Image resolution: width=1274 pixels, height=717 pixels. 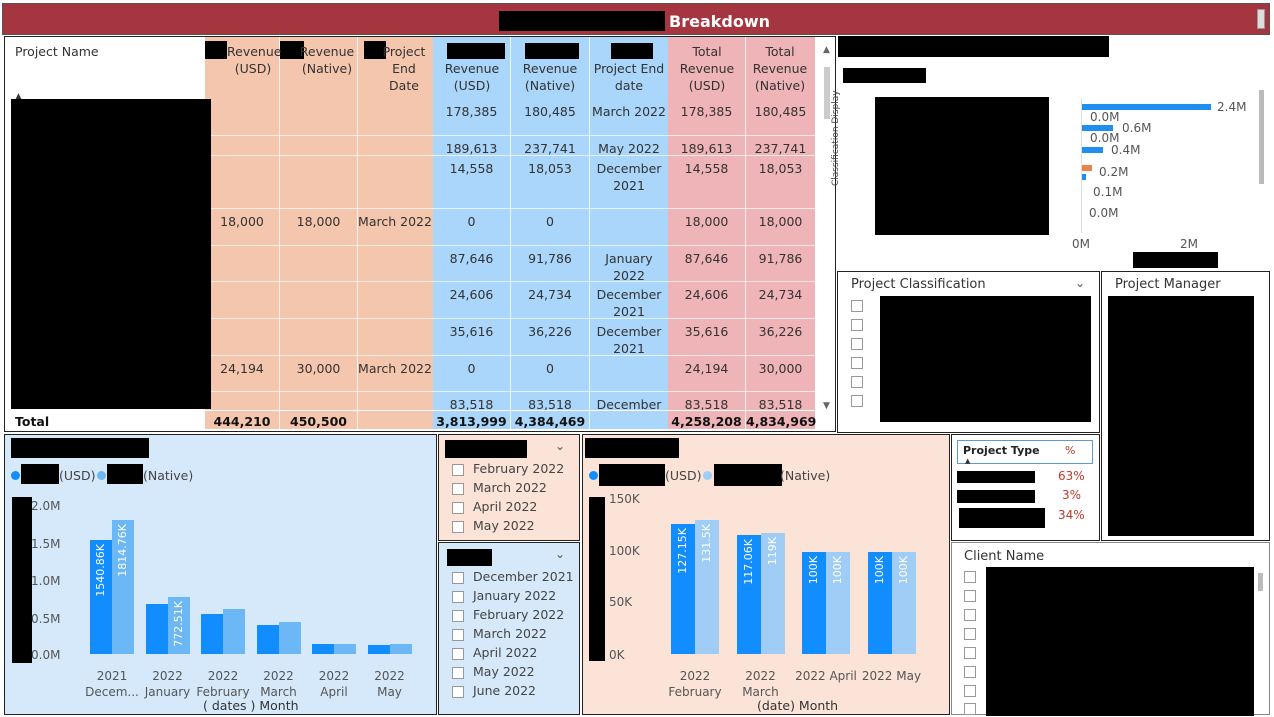 What do you see at coordinates (122, 550) in the screenshot?
I see `data-label: 1814.76K` at bounding box center [122, 550].